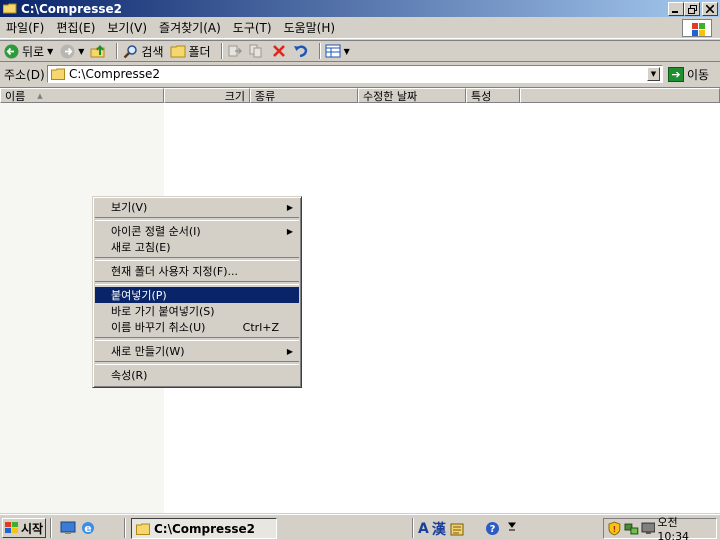  I want to click on column-header-name: 이름 ▲, so click(82, 95).